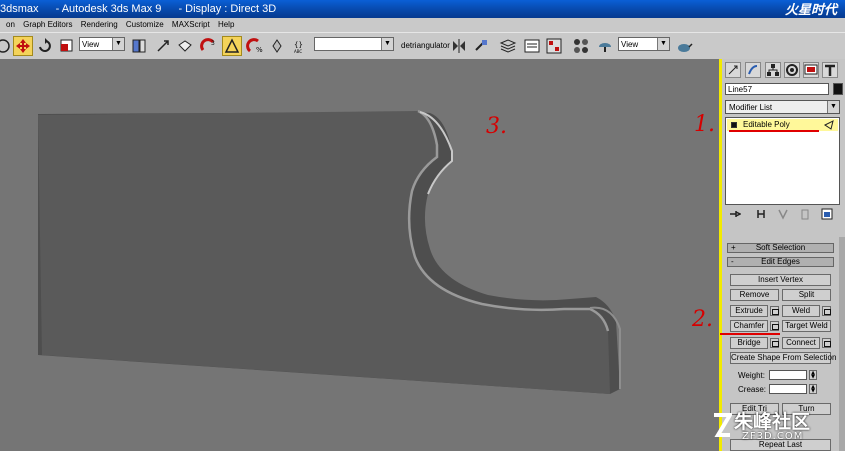  I want to click on chamfer-button: Chamfer, so click(749, 326).